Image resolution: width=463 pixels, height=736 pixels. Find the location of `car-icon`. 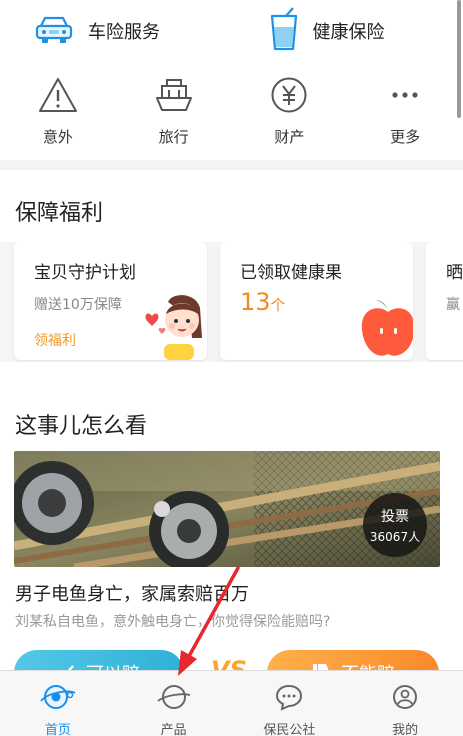

car-icon is located at coordinates (54, 31).